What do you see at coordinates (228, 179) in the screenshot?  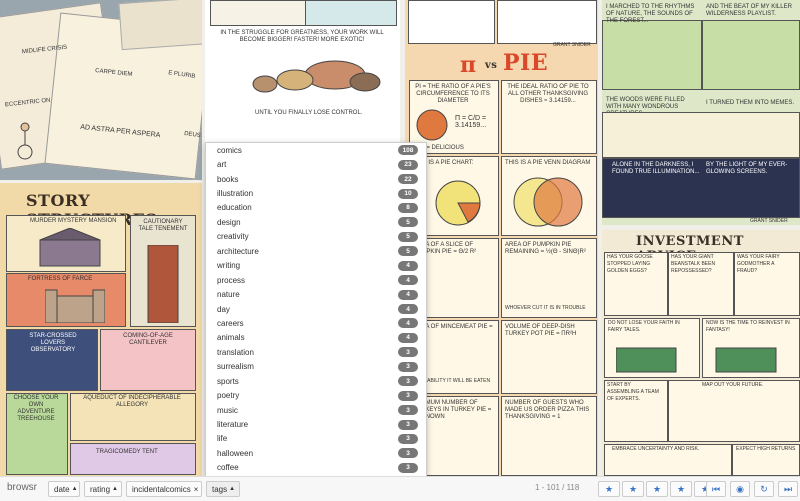 I see `tag-option-label: books` at bounding box center [228, 179].